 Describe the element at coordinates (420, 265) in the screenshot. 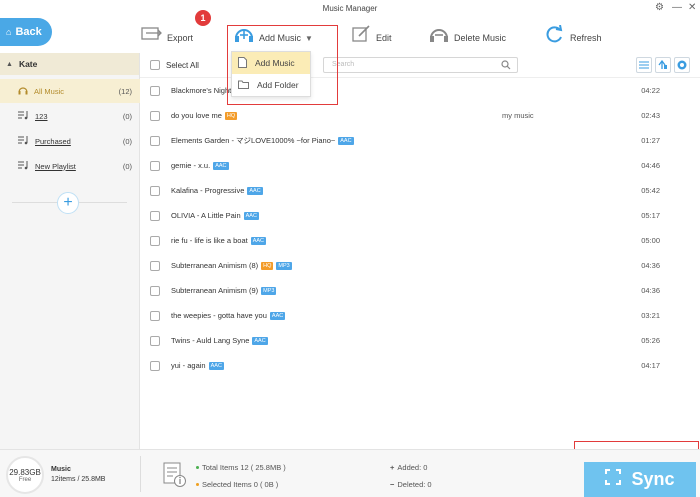

I see `table-row: Subterranean Animism (8) HQ MP3 04:36` at that location.